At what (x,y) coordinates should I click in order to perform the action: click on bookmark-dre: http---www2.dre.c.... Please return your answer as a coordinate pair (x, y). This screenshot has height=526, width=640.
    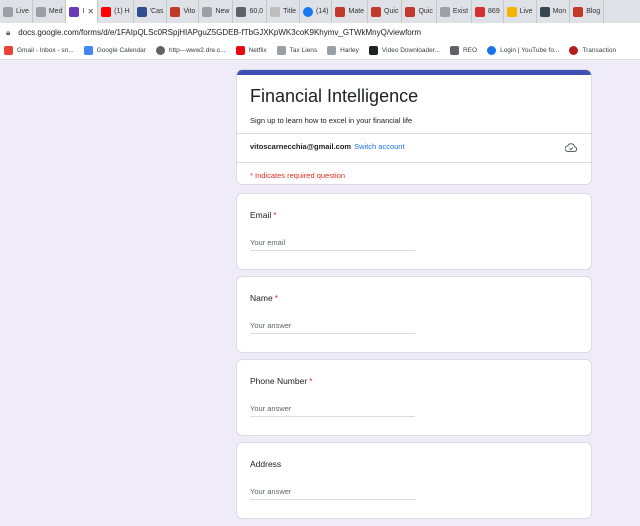
    Looking at the image, I should click on (190, 50).